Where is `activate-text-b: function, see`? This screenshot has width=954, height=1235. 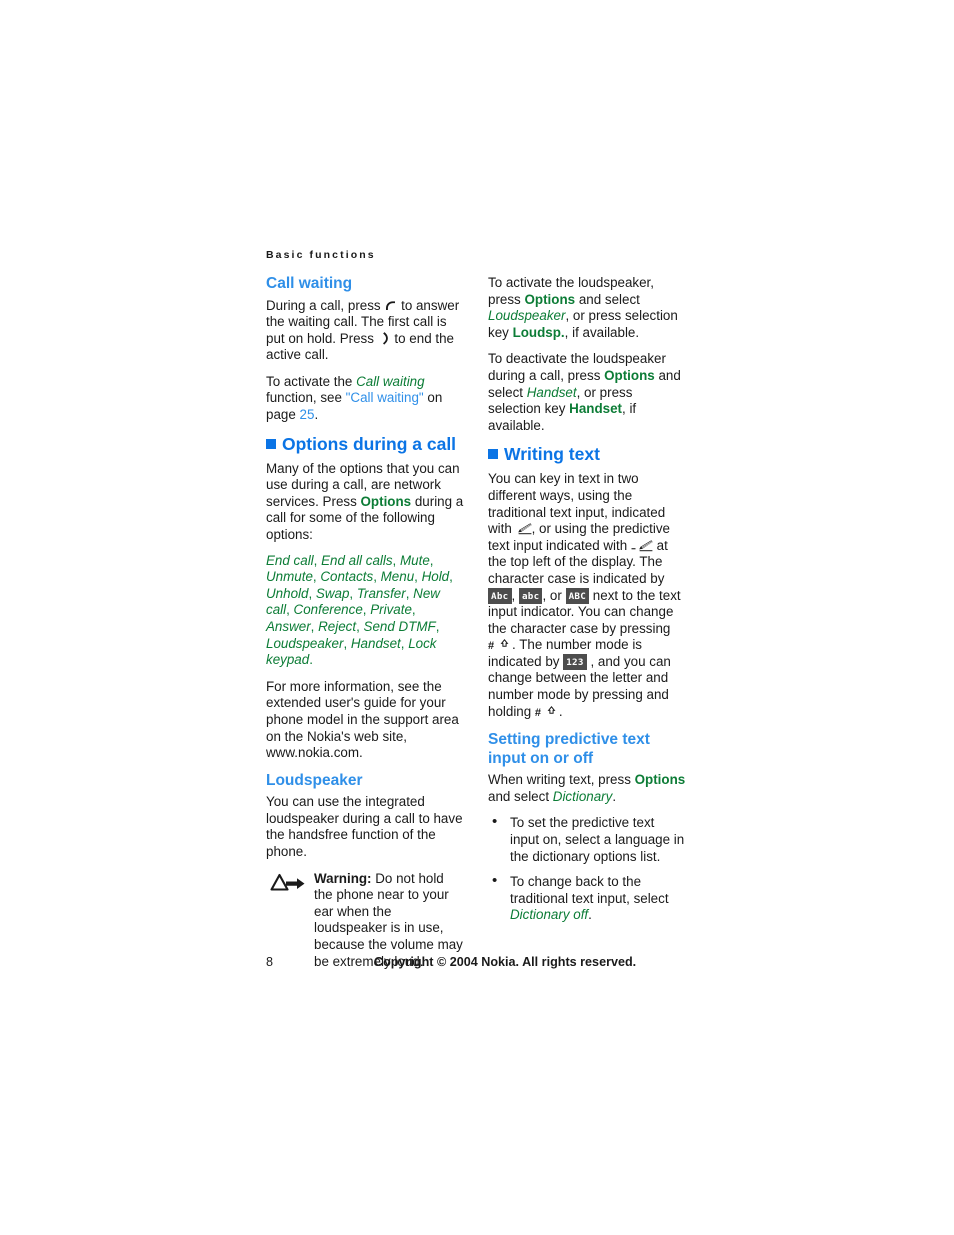
activate-text-b: function, see is located at coordinates (304, 398).